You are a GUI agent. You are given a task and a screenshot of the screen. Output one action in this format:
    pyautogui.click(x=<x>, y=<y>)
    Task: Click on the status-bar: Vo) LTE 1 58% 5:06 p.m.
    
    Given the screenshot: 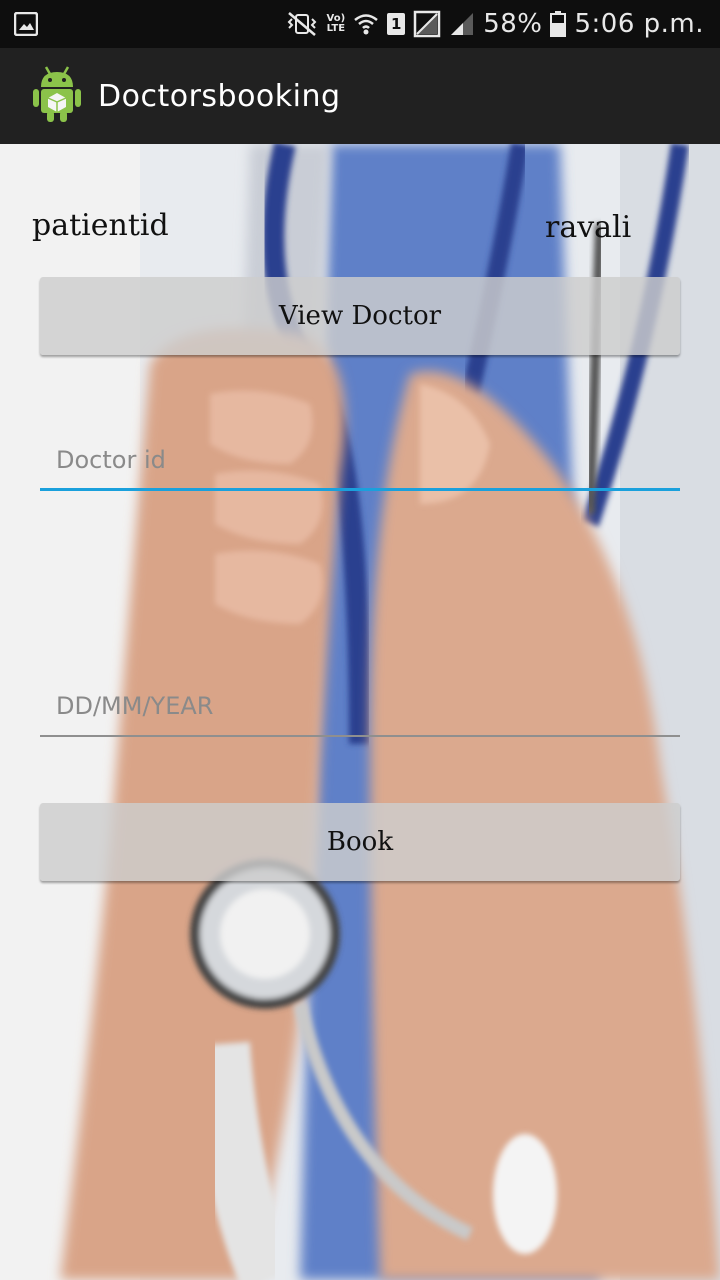 What is the action you would take?
    pyautogui.click(x=360, y=24)
    